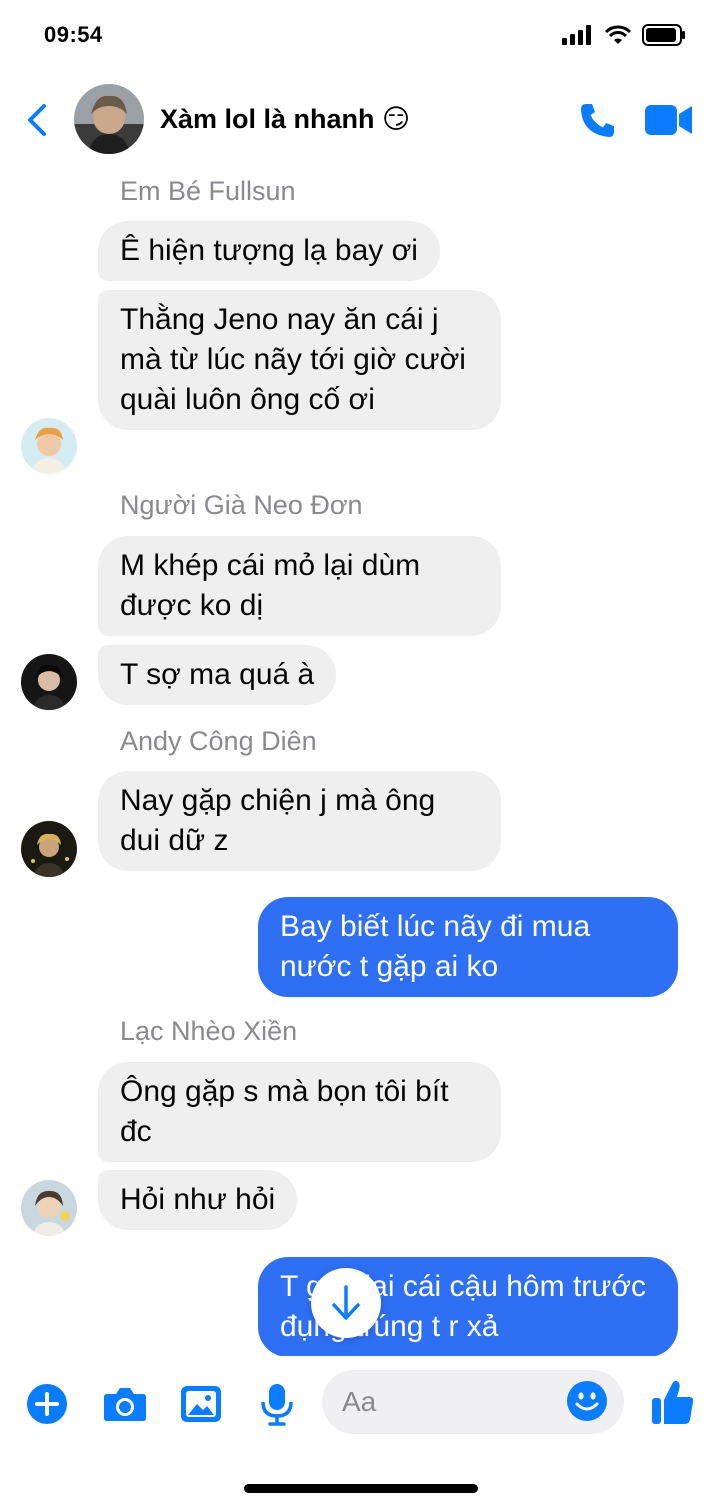 This screenshot has width=720, height=1507. I want to click on battery-icon, so click(663, 35).